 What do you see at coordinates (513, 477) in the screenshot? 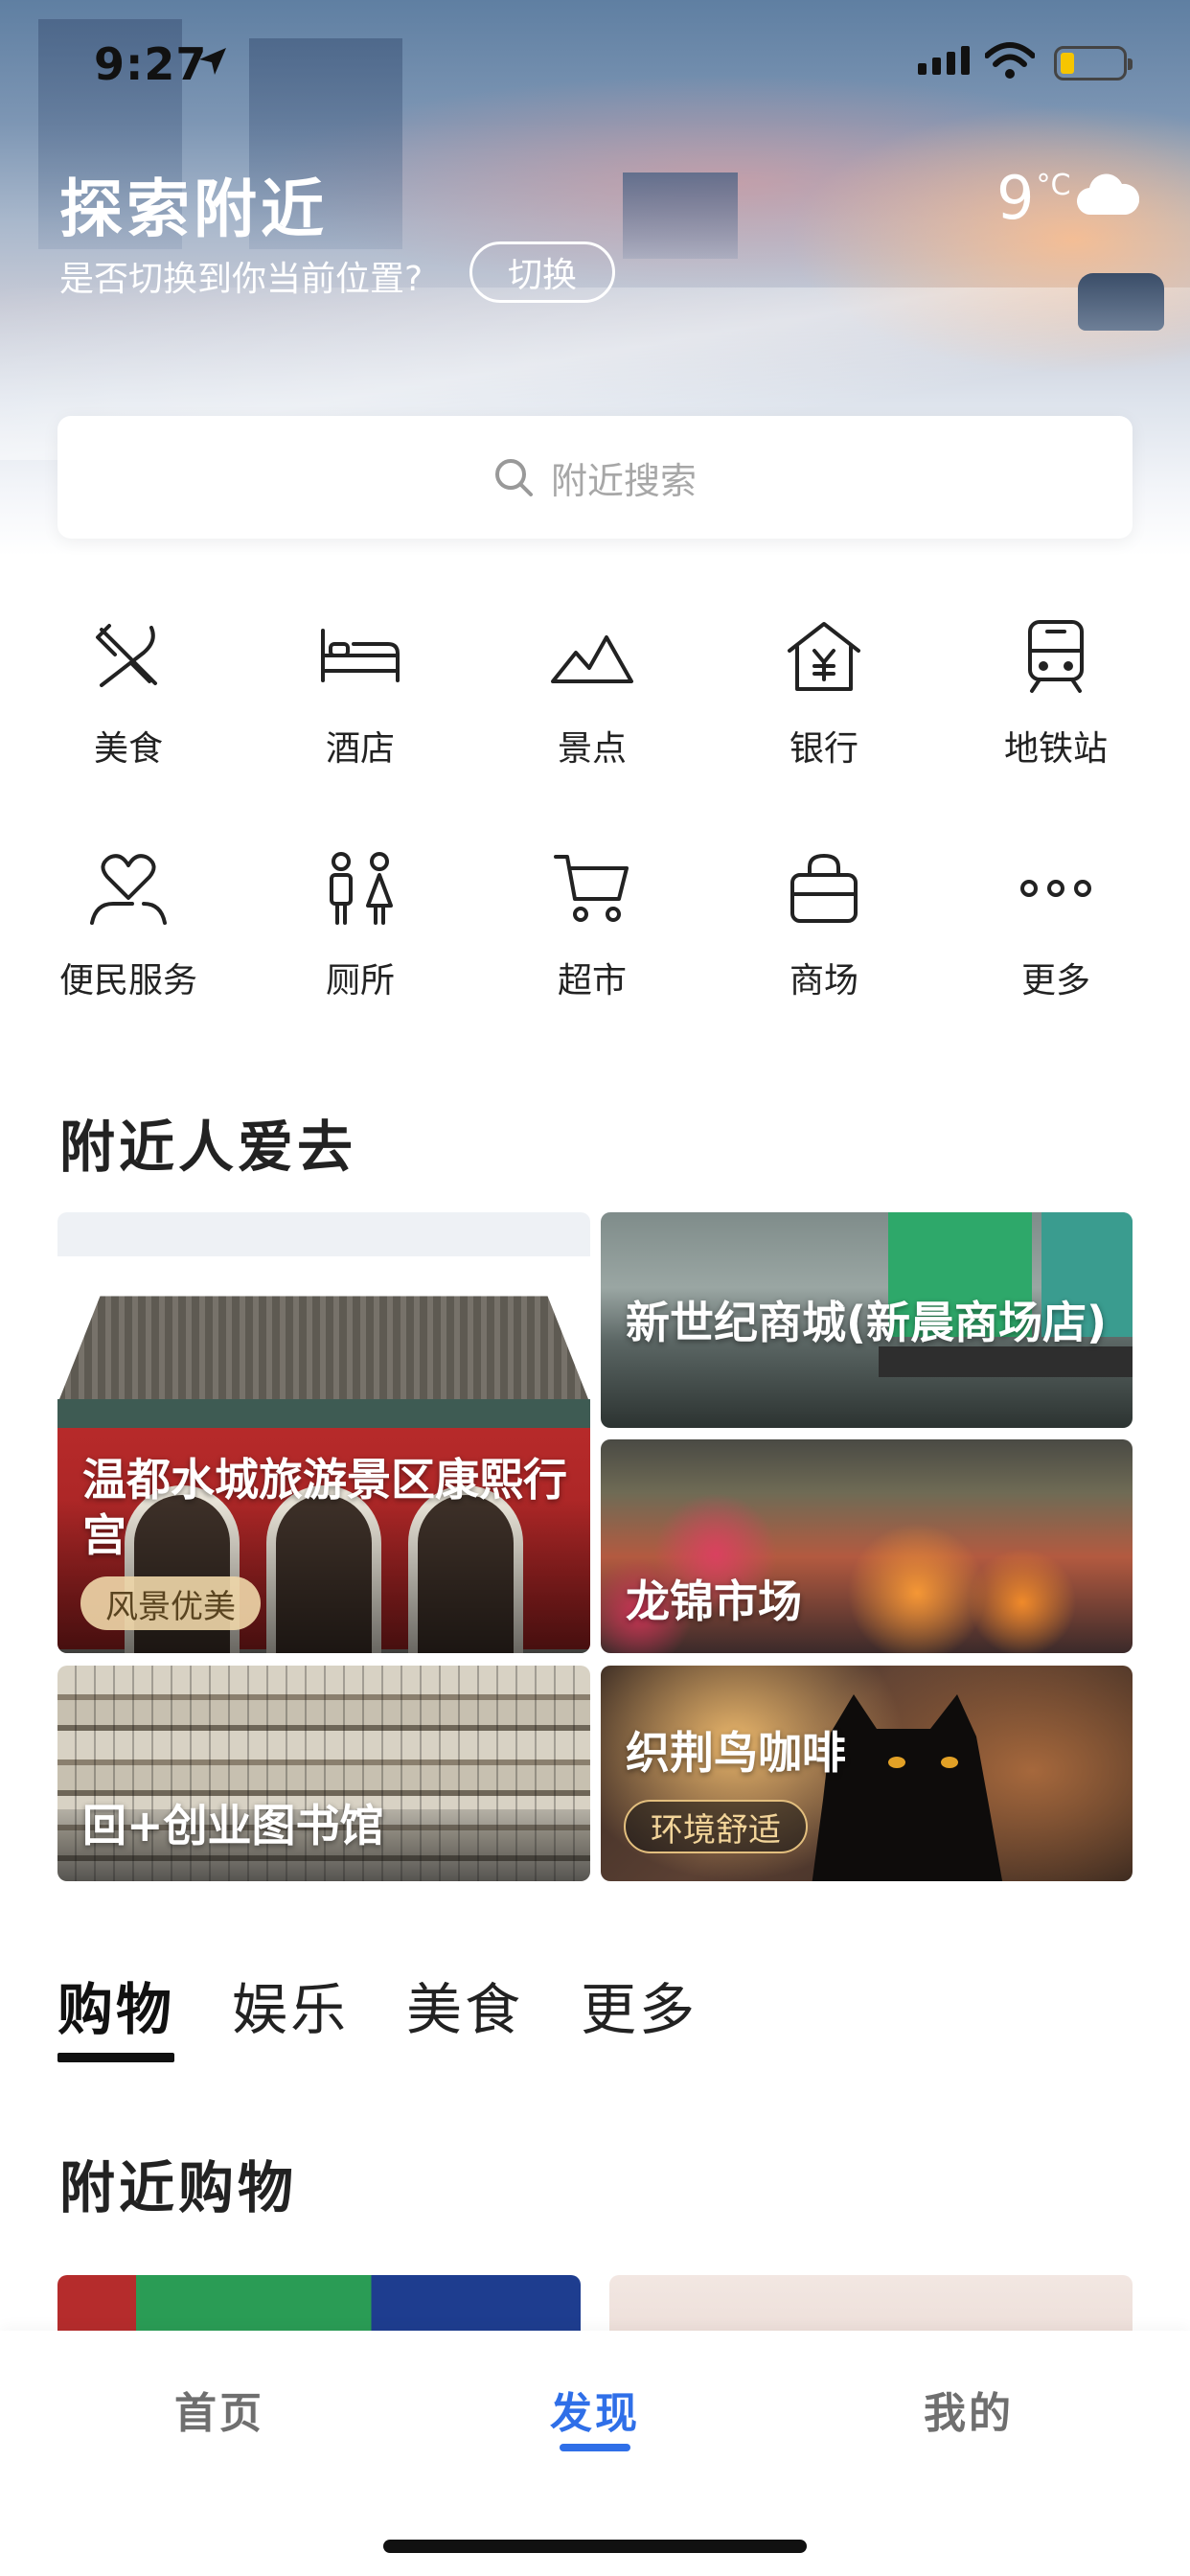
I see `search-icon` at bounding box center [513, 477].